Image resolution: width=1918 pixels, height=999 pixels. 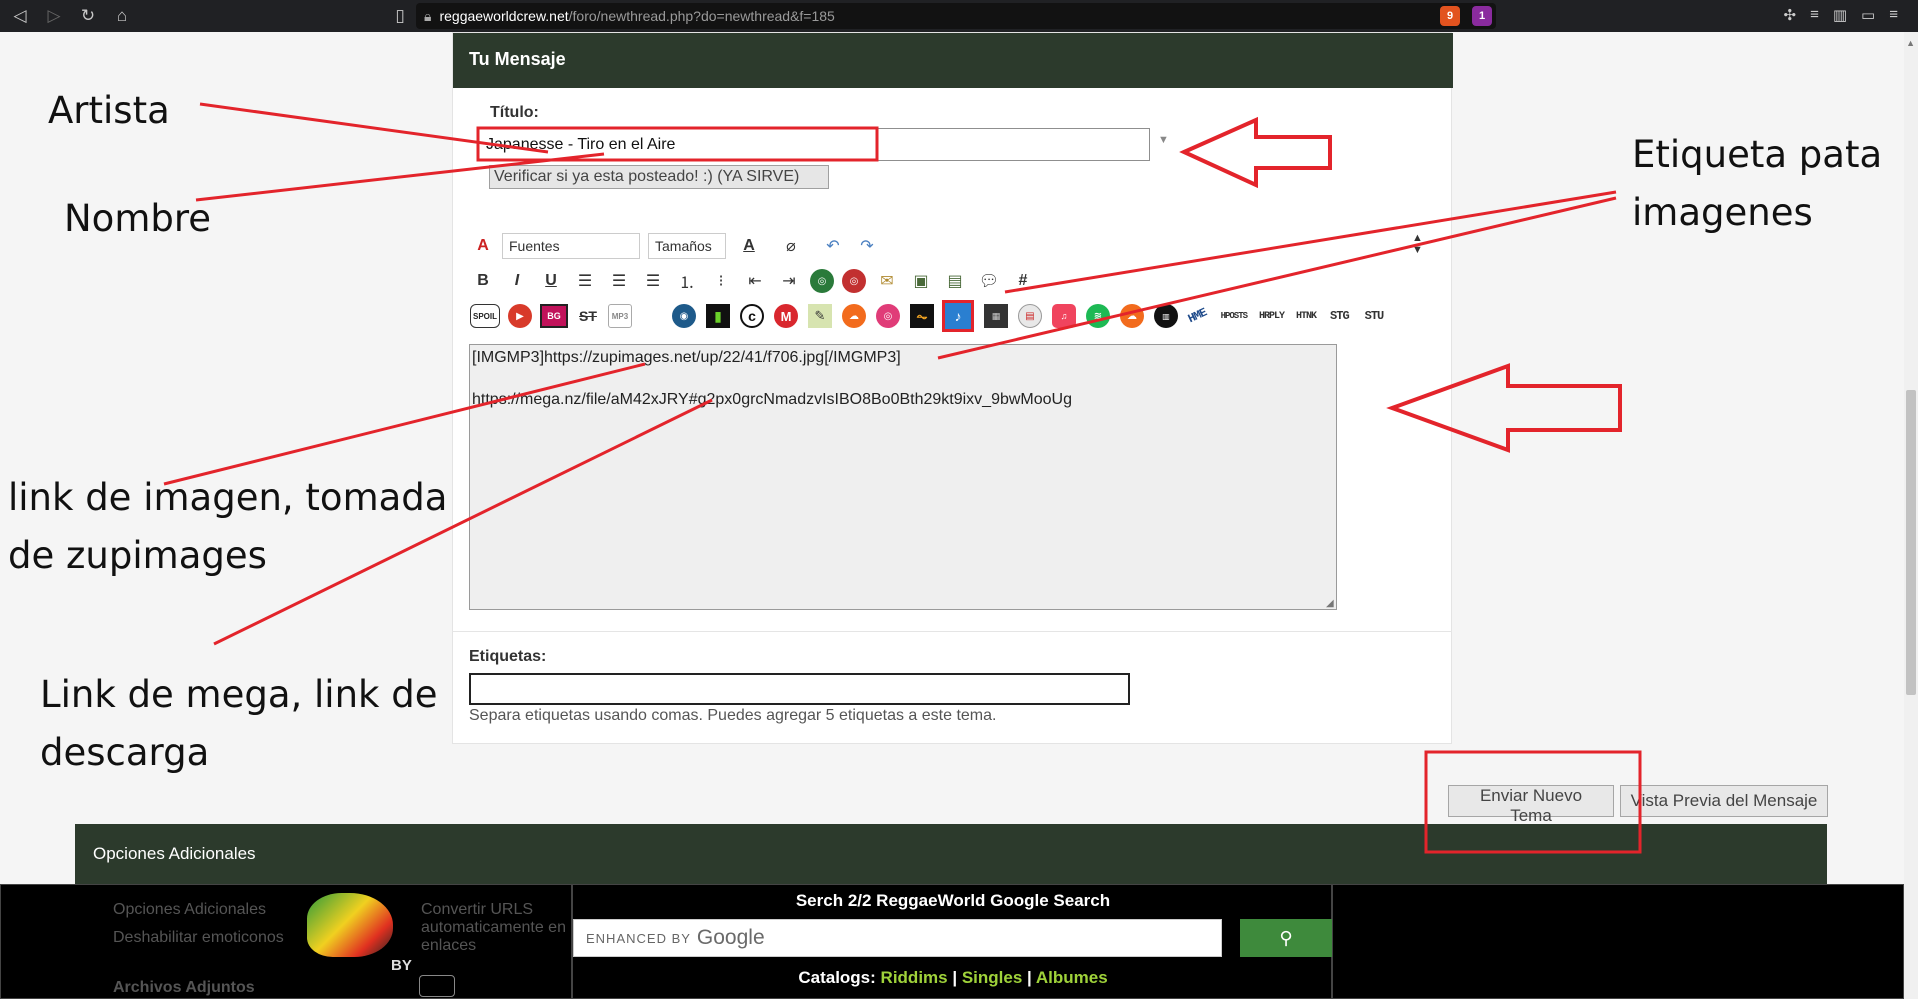 I want to click on annotation-link-imagen-line2: de zupimages, so click(x=137, y=555).